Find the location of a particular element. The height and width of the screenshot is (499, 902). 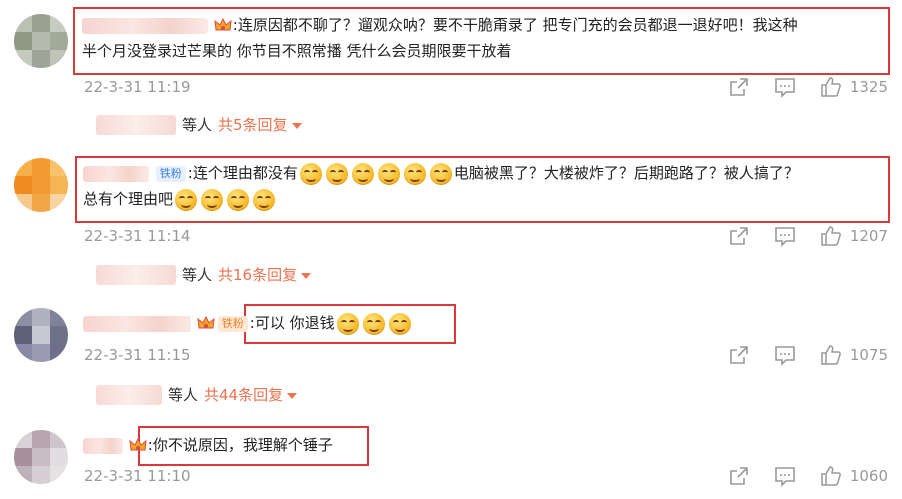

comment-text: 铁粉:连个理由都没有 电脑被黑了？大楼被炸了？后期跑路了？被人搞了？ 总有个理由吧 is located at coordinates (488, 186).